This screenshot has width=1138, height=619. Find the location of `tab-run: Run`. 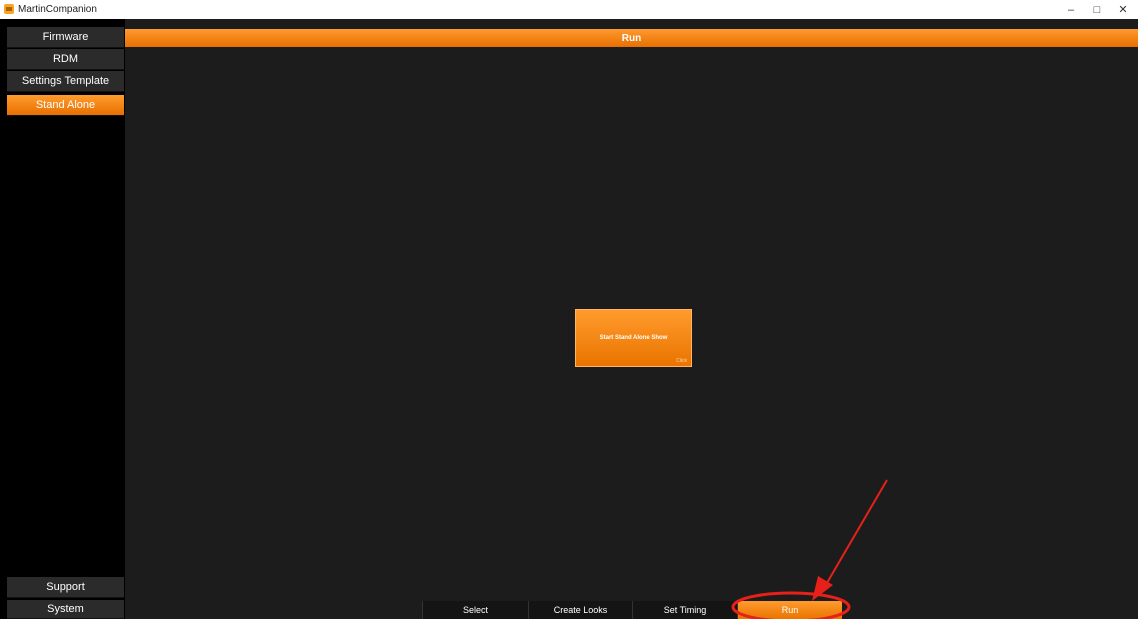

tab-run: Run is located at coordinates (789, 610).